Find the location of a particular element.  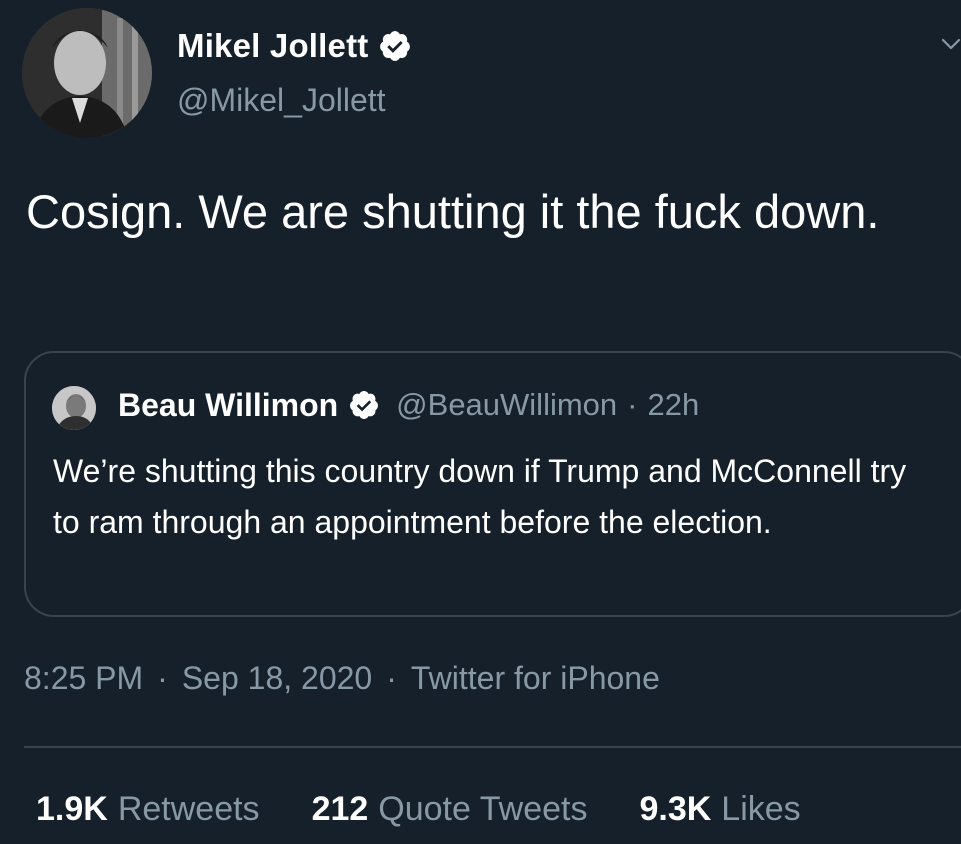

verified-badge-icon is located at coordinates (395, 46).